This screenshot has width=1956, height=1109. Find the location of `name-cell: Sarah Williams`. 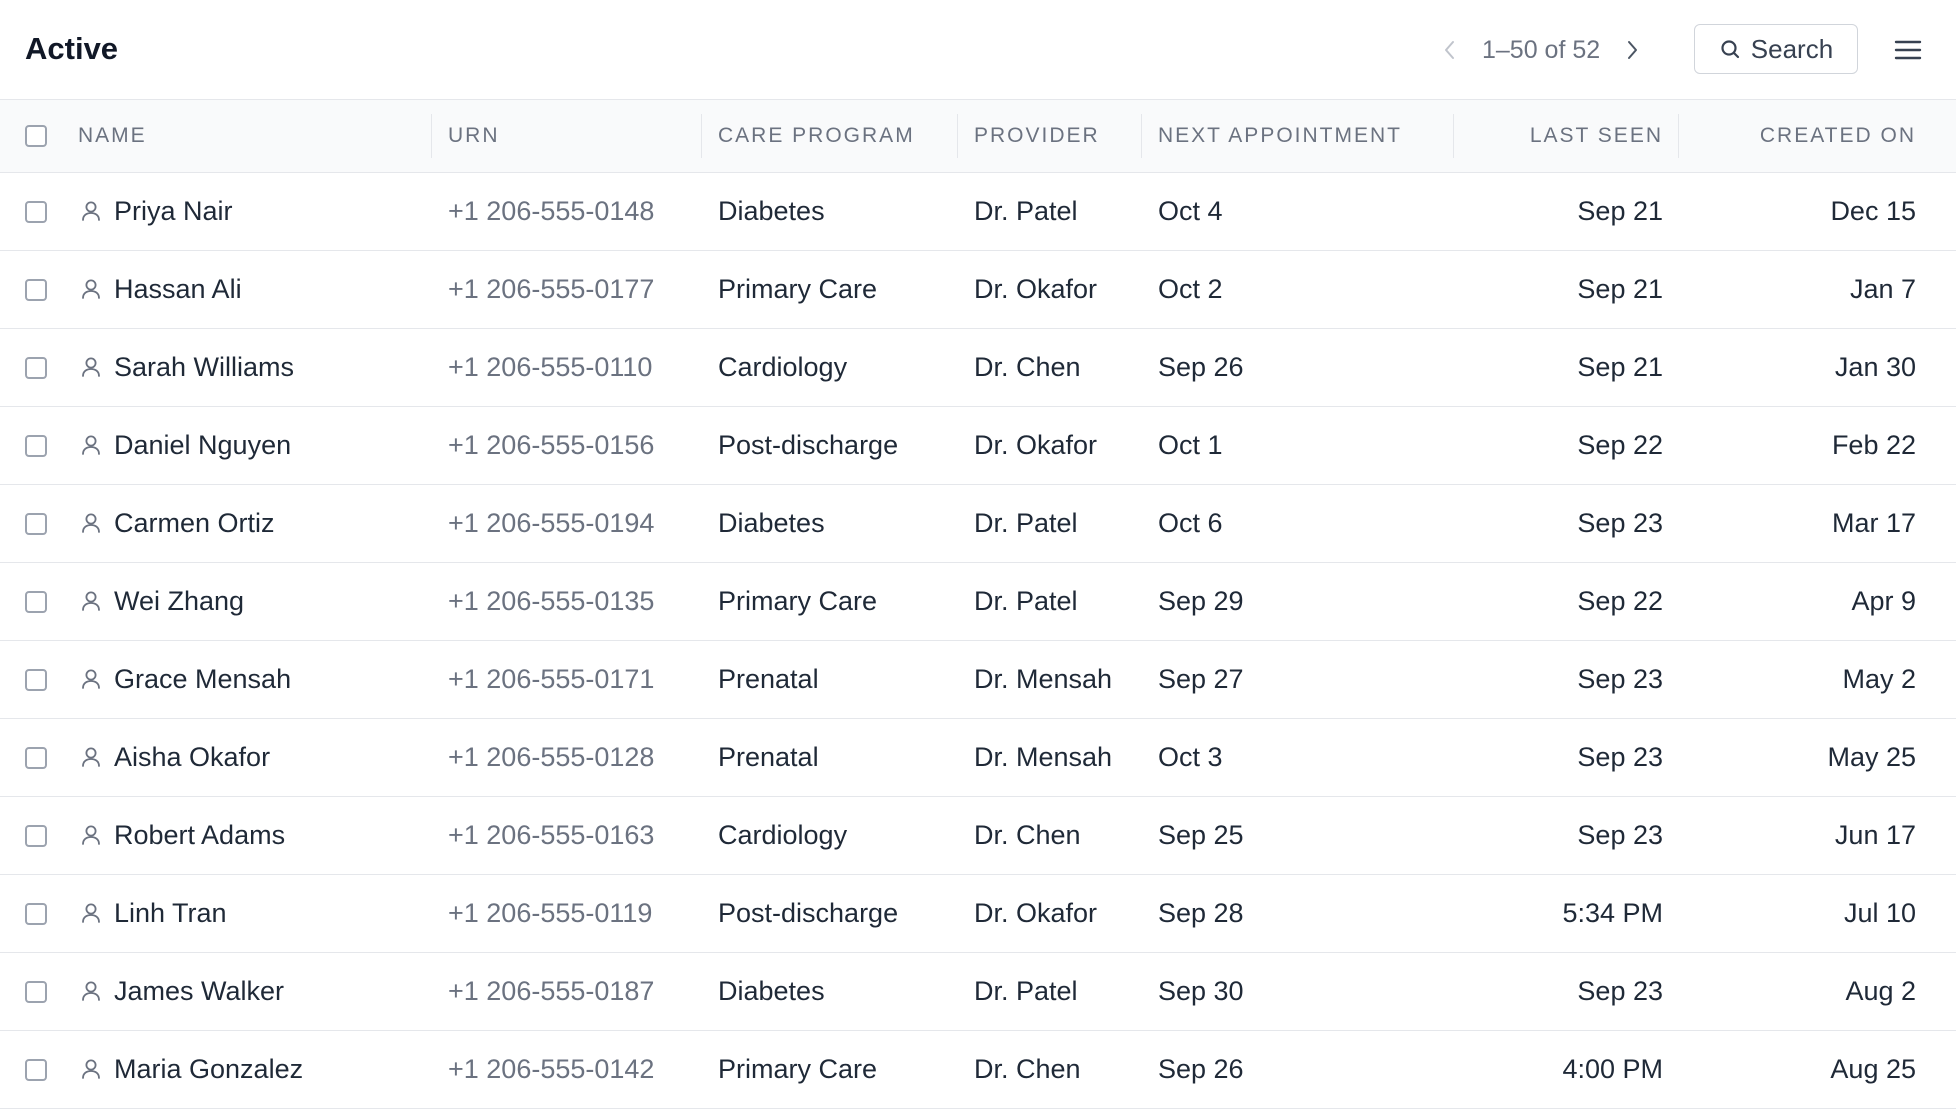

name-cell: Sarah Williams is located at coordinates (249, 367).